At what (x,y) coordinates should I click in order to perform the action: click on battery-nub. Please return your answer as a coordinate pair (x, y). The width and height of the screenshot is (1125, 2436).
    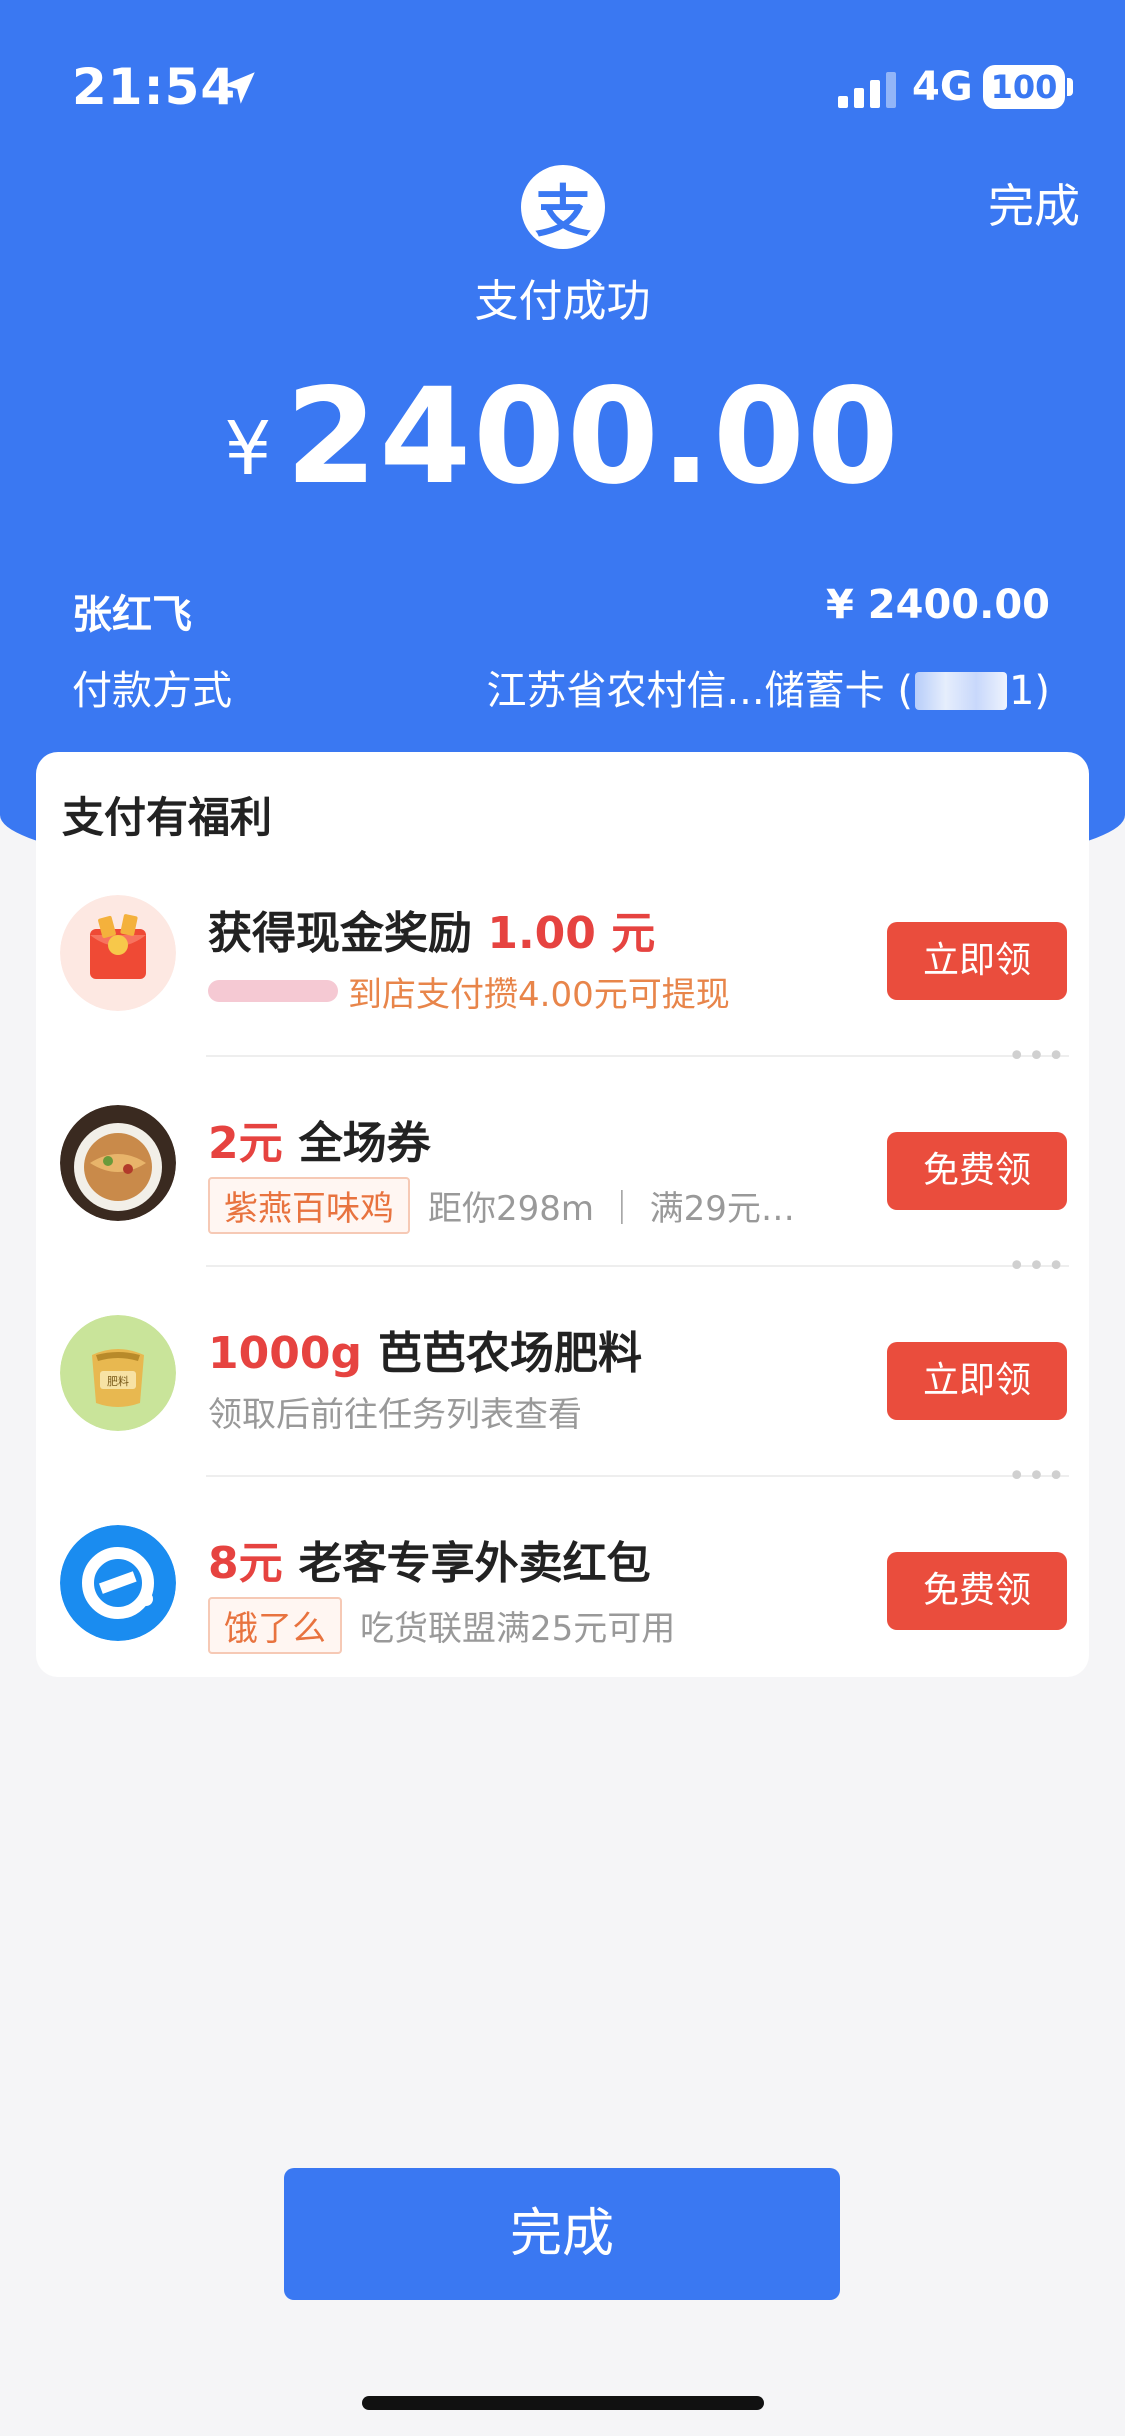
    Looking at the image, I should click on (1070, 87).